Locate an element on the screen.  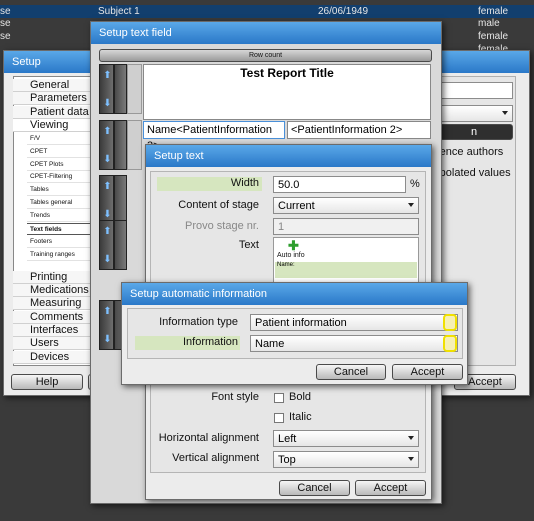
menu-item-devices: Devices is located at coordinates (52, 357).